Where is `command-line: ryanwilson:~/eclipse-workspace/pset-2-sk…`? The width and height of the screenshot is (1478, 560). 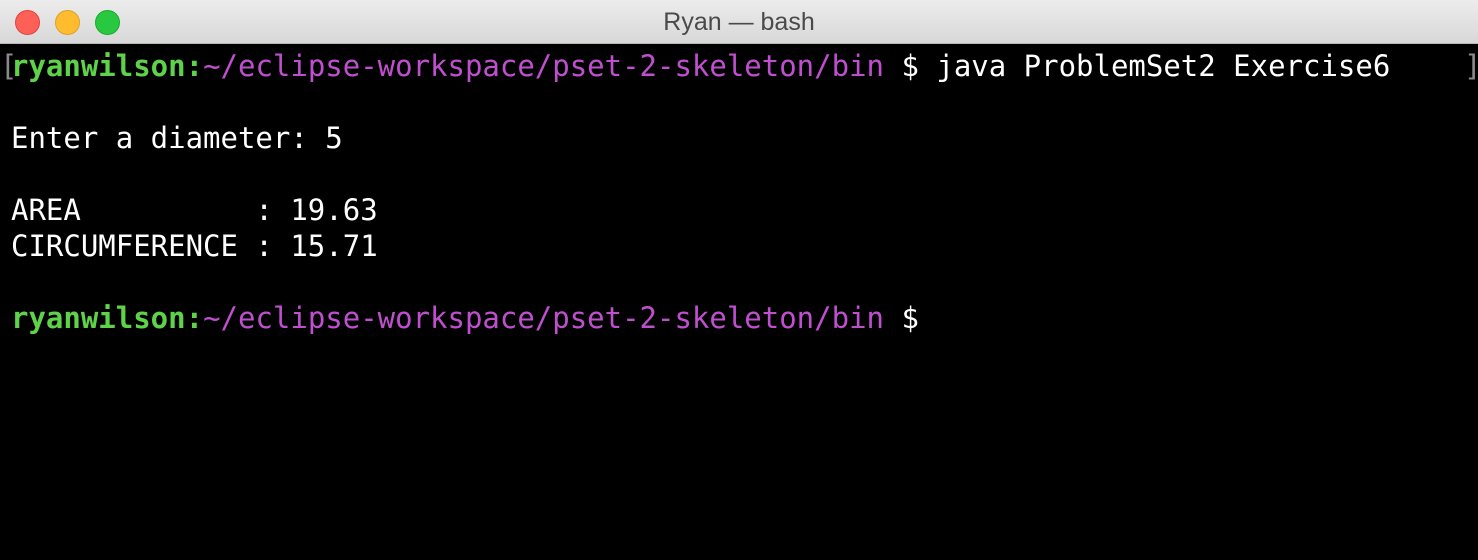 command-line: ryanwilson:~/eclipse-workspace/pset-2-sk… is located at coordinates (700, 66).